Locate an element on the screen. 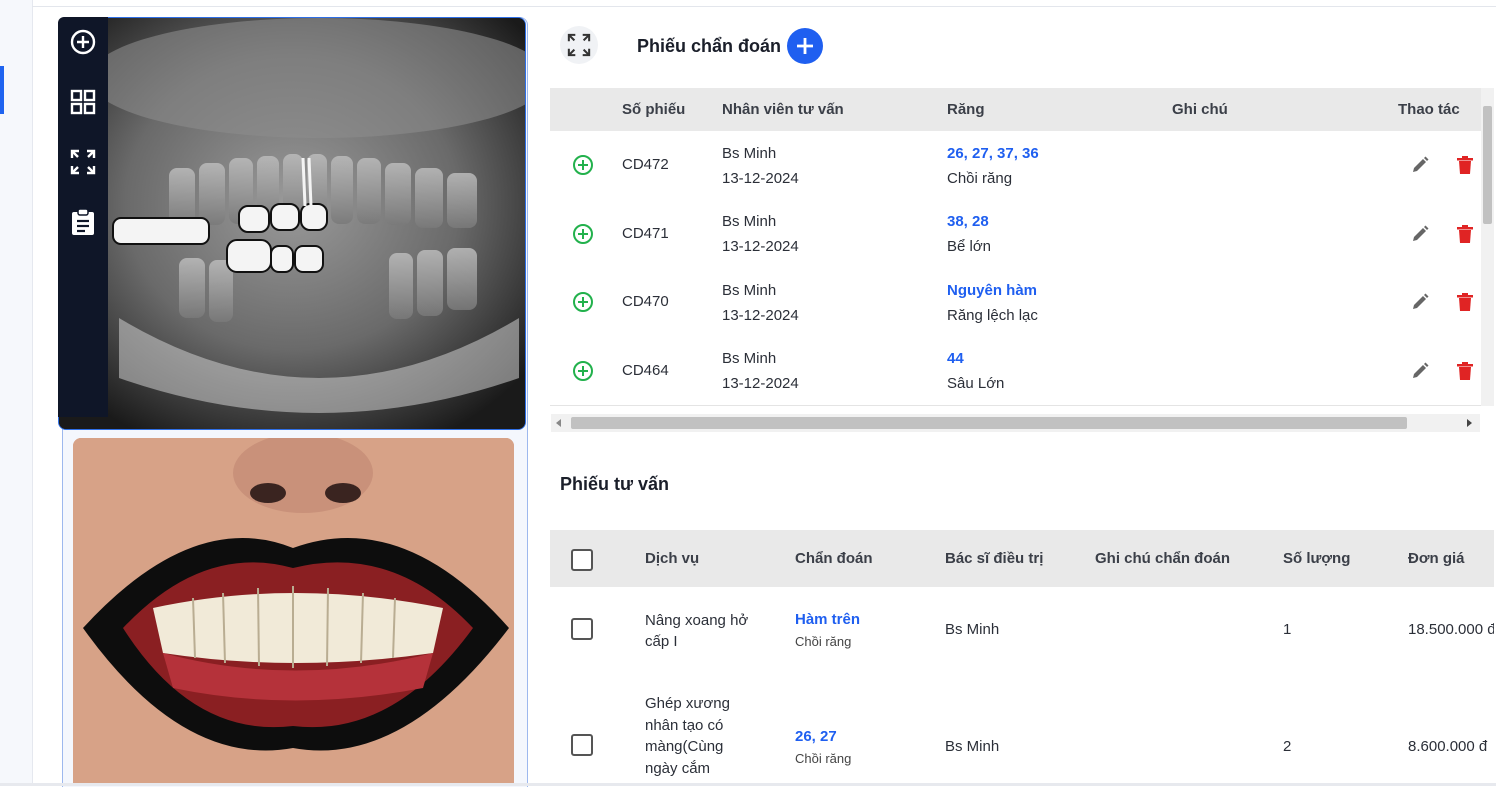  sidebar-active-indicator is located at coordinates (2, 90).